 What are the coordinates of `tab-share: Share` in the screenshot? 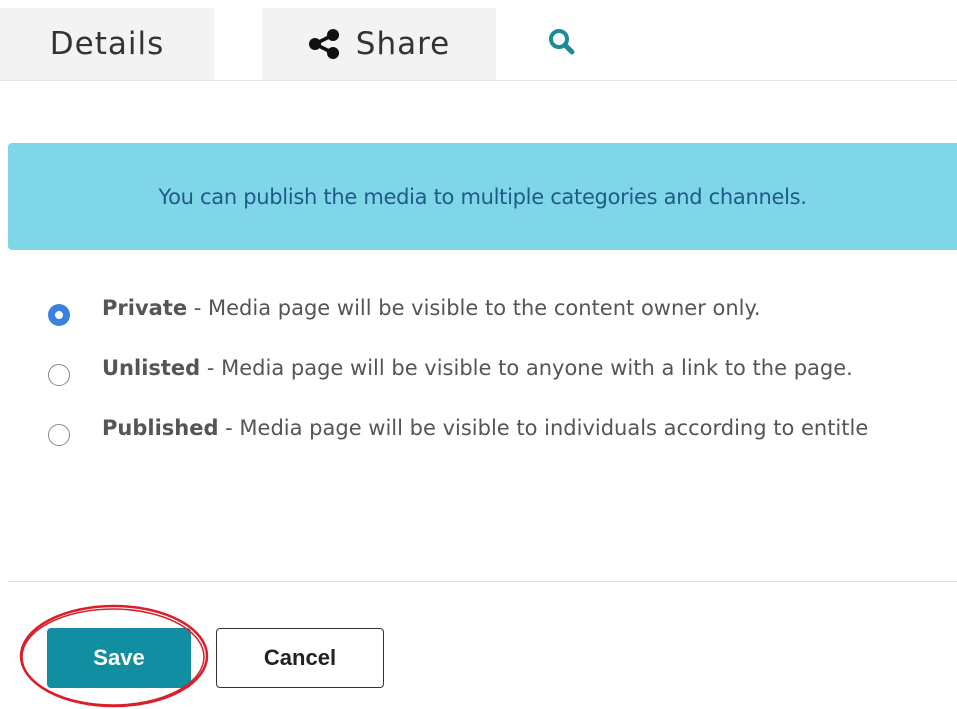 It's located at (379, 44).